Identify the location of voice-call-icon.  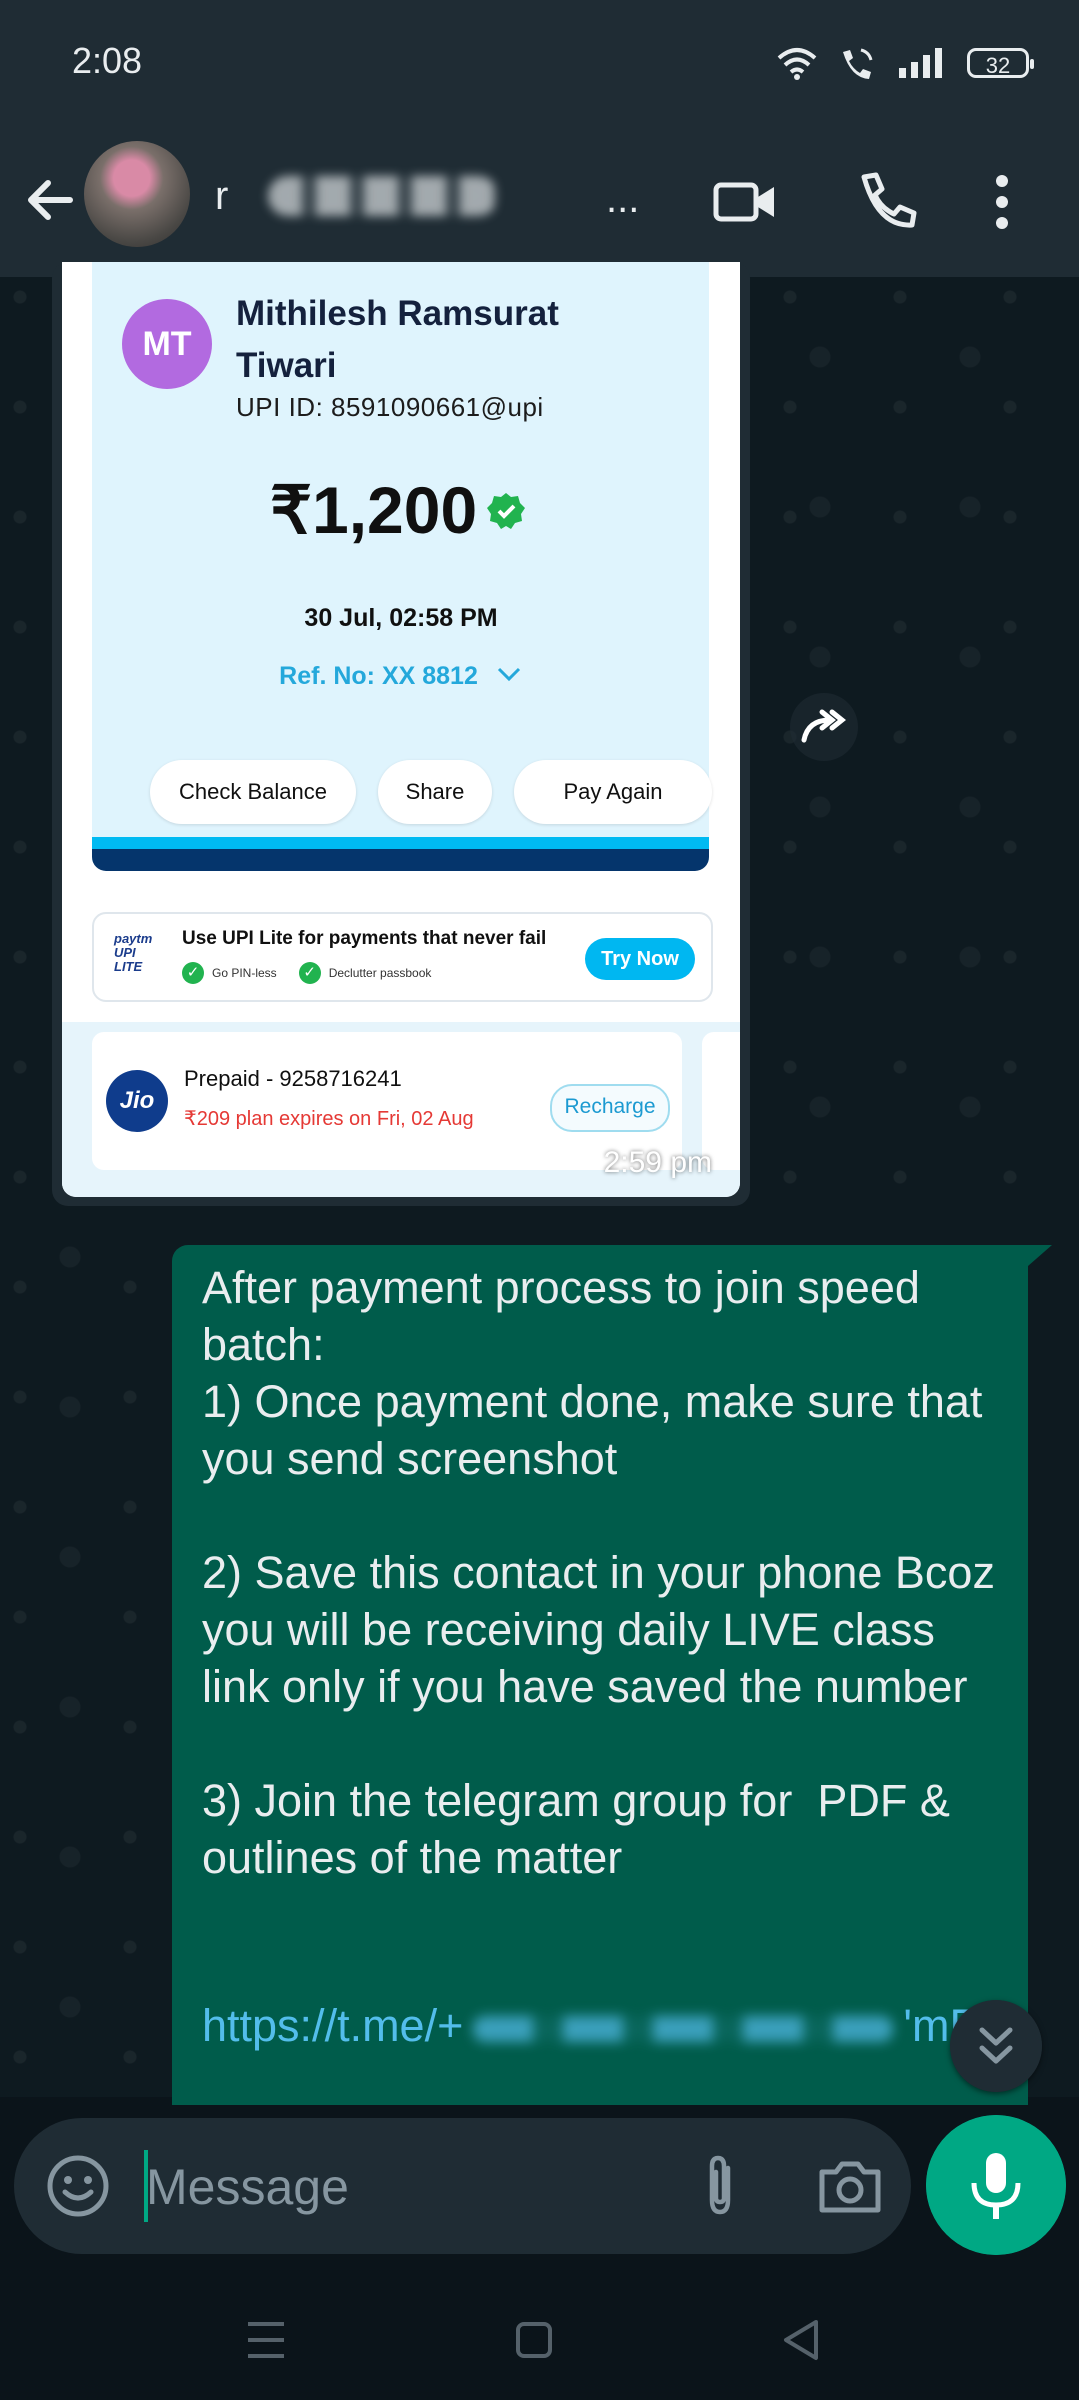
(887, 202).